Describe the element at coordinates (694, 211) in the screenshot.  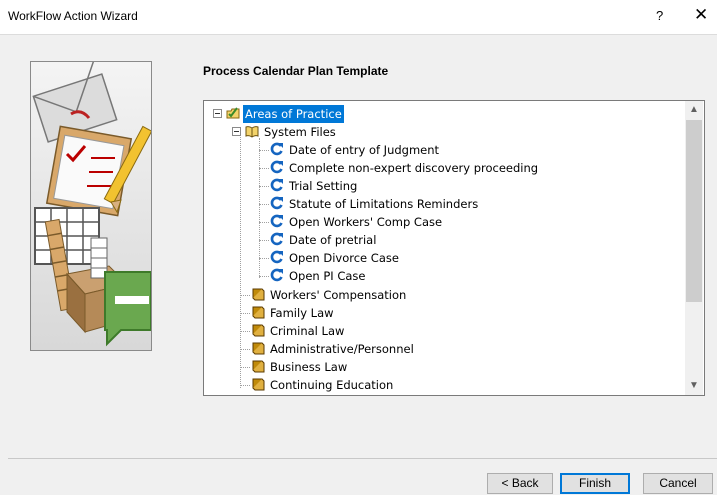
I see `scrollbar-thumb` at that location.